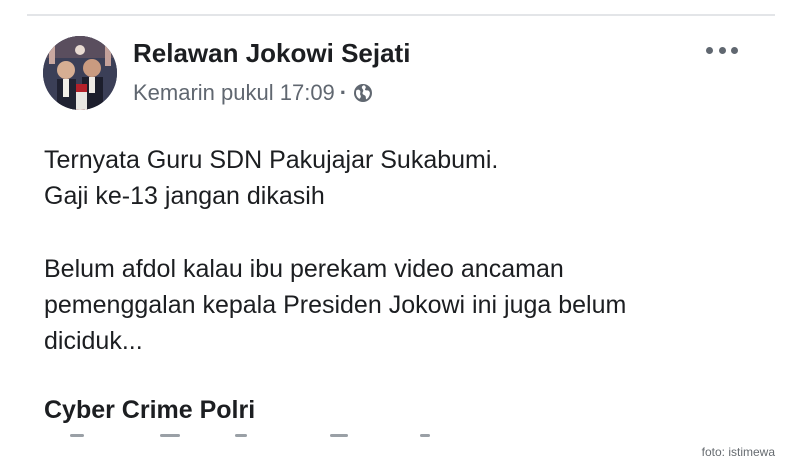 This screenshot has height=473, width=803. I want to click on post-timestamp: Kemarin pukul 17:09, so click(234, 93).